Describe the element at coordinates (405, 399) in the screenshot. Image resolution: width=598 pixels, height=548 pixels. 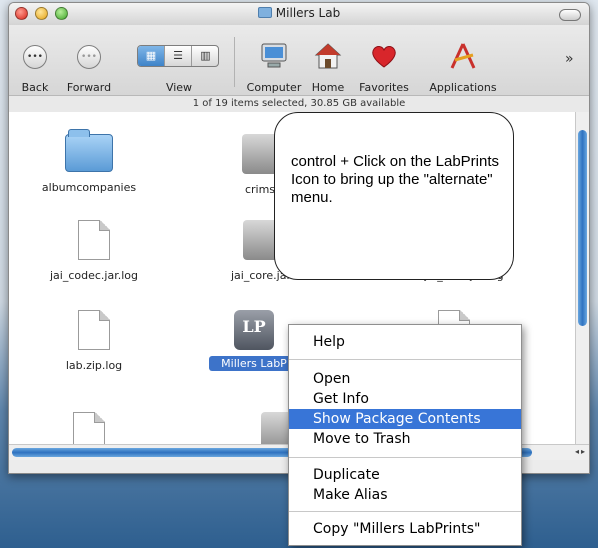
I see `menu-item-get-info: Get Info` at that location.